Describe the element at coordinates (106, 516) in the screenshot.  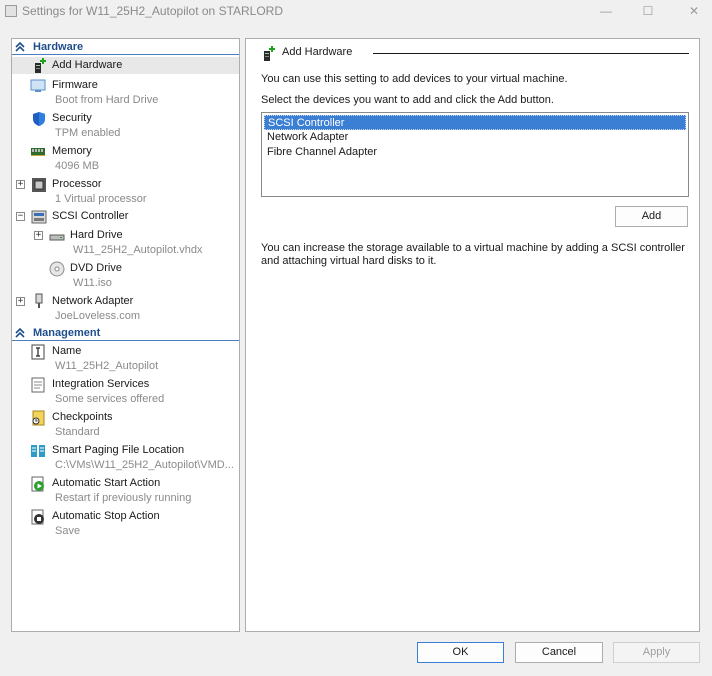
I see `nav-item-label: Automatic Stop Action` at that location.